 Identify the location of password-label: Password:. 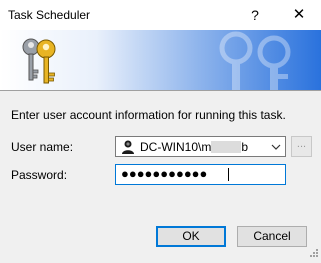
(39, 175).